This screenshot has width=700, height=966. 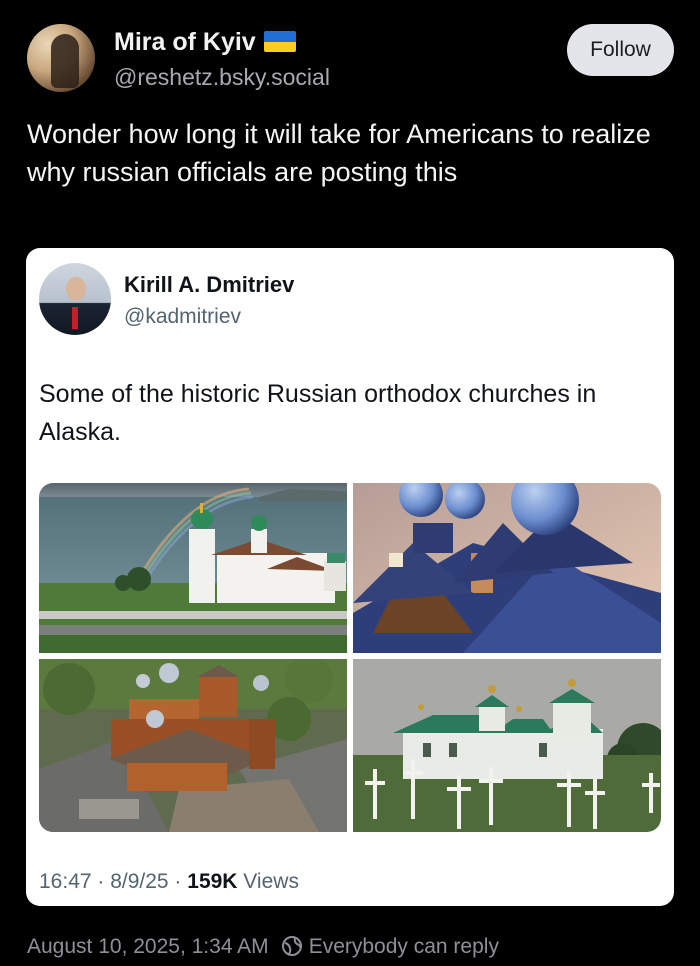 What do you see at coordinates (222, 77) in the screenshot?
I see `author-handle: @reshetz.bsky.social` at bounding box center [222, 77].